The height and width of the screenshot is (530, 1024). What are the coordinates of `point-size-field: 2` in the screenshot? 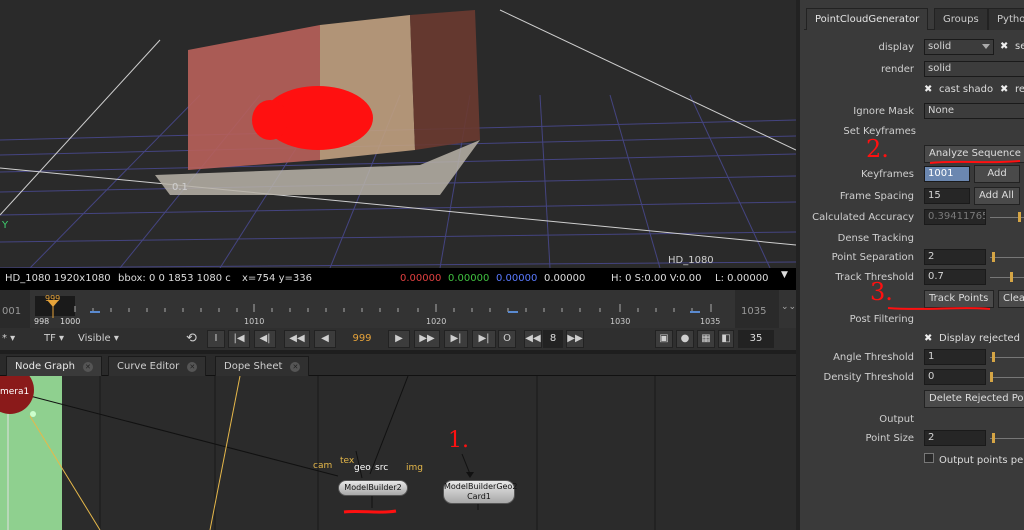 It's located at (955, 438).